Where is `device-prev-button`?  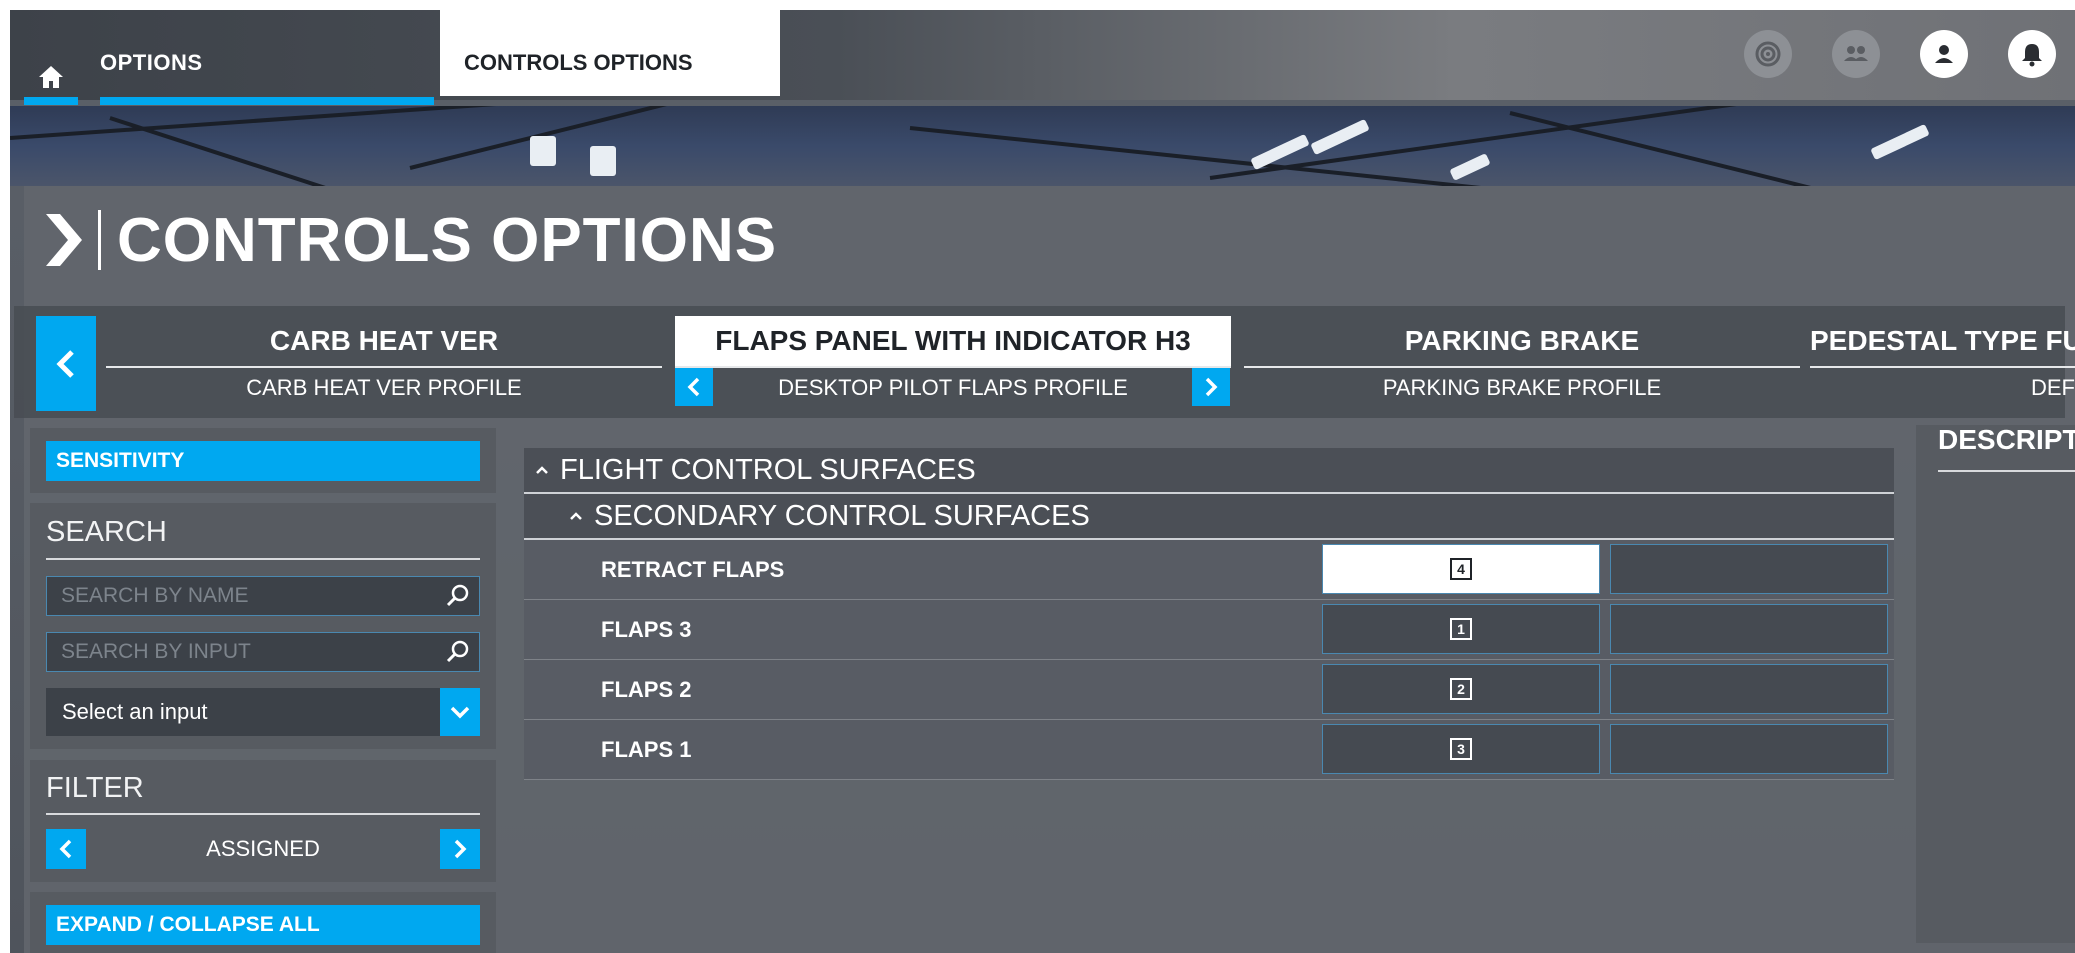 device-prev-button is located at coordinates (66, 363).